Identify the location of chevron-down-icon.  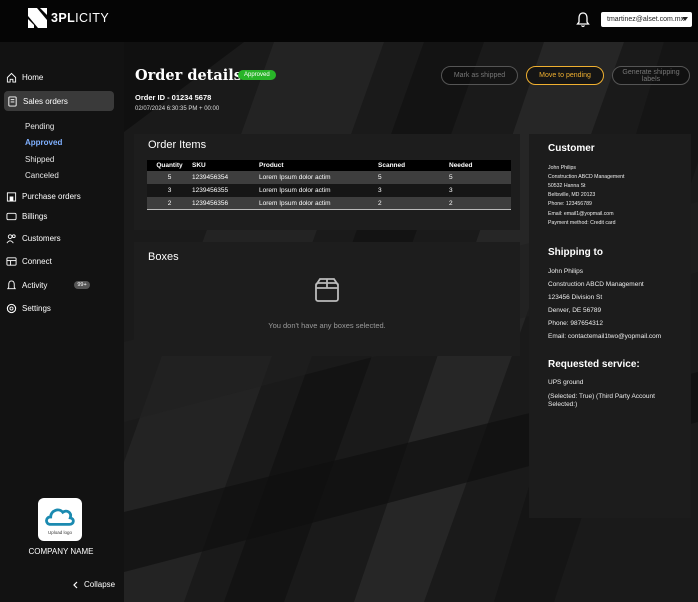
(685, 19).